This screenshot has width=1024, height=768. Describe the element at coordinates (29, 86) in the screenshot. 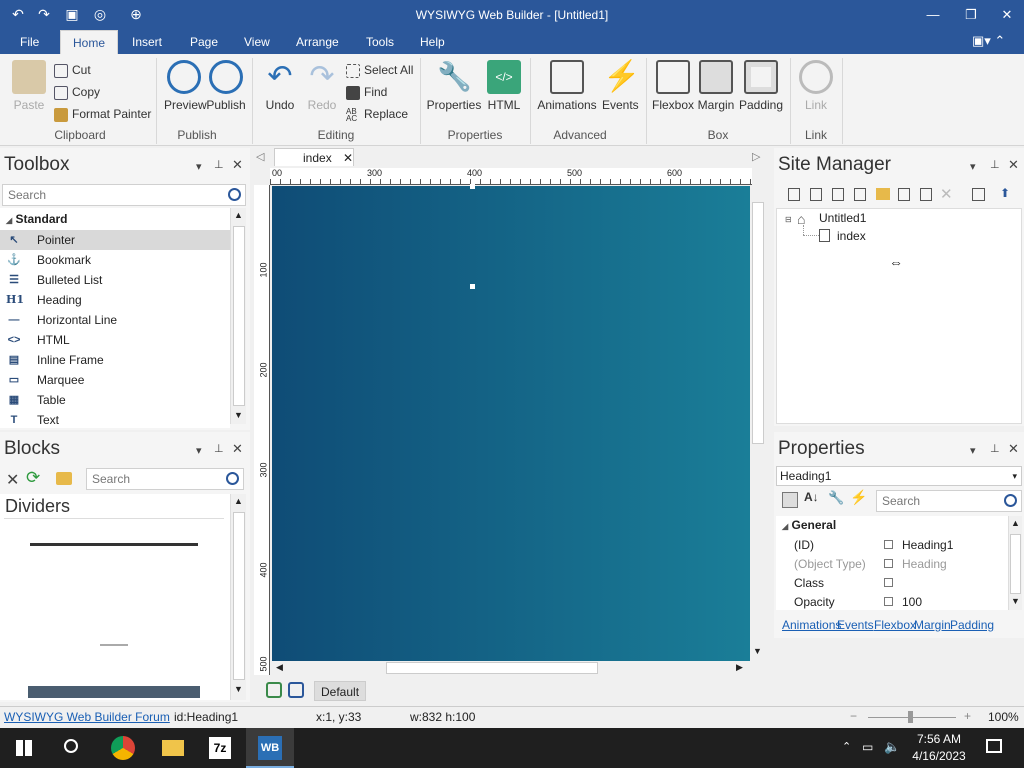

I see `paste-button: Paste` at that location.